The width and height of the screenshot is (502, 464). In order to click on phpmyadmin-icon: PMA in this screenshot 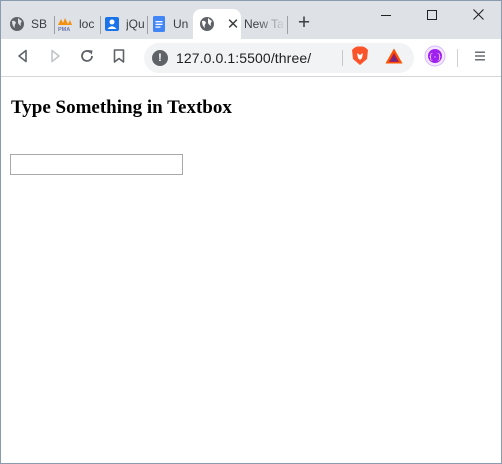, I will do `click(65, 24)`.